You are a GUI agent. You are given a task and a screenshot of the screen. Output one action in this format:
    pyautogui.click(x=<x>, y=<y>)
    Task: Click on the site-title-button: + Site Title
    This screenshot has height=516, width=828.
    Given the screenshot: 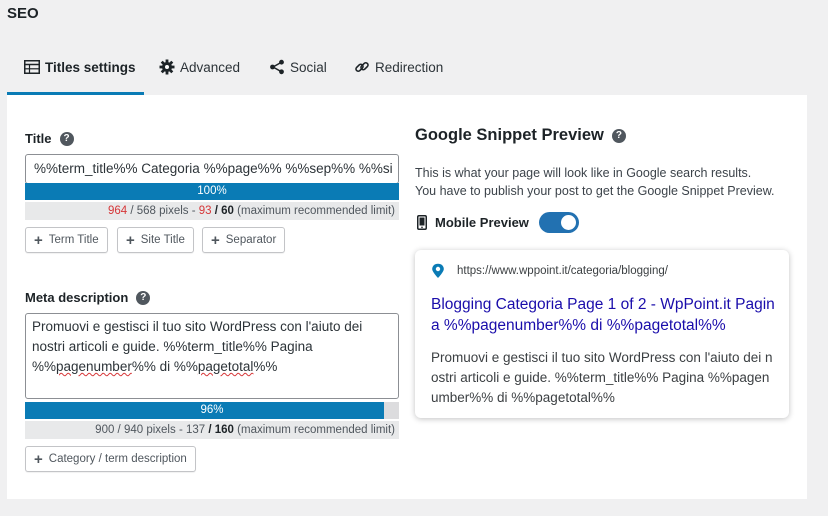 What is the action you would take?
    pyautogui.click(x=155, y=240)
    